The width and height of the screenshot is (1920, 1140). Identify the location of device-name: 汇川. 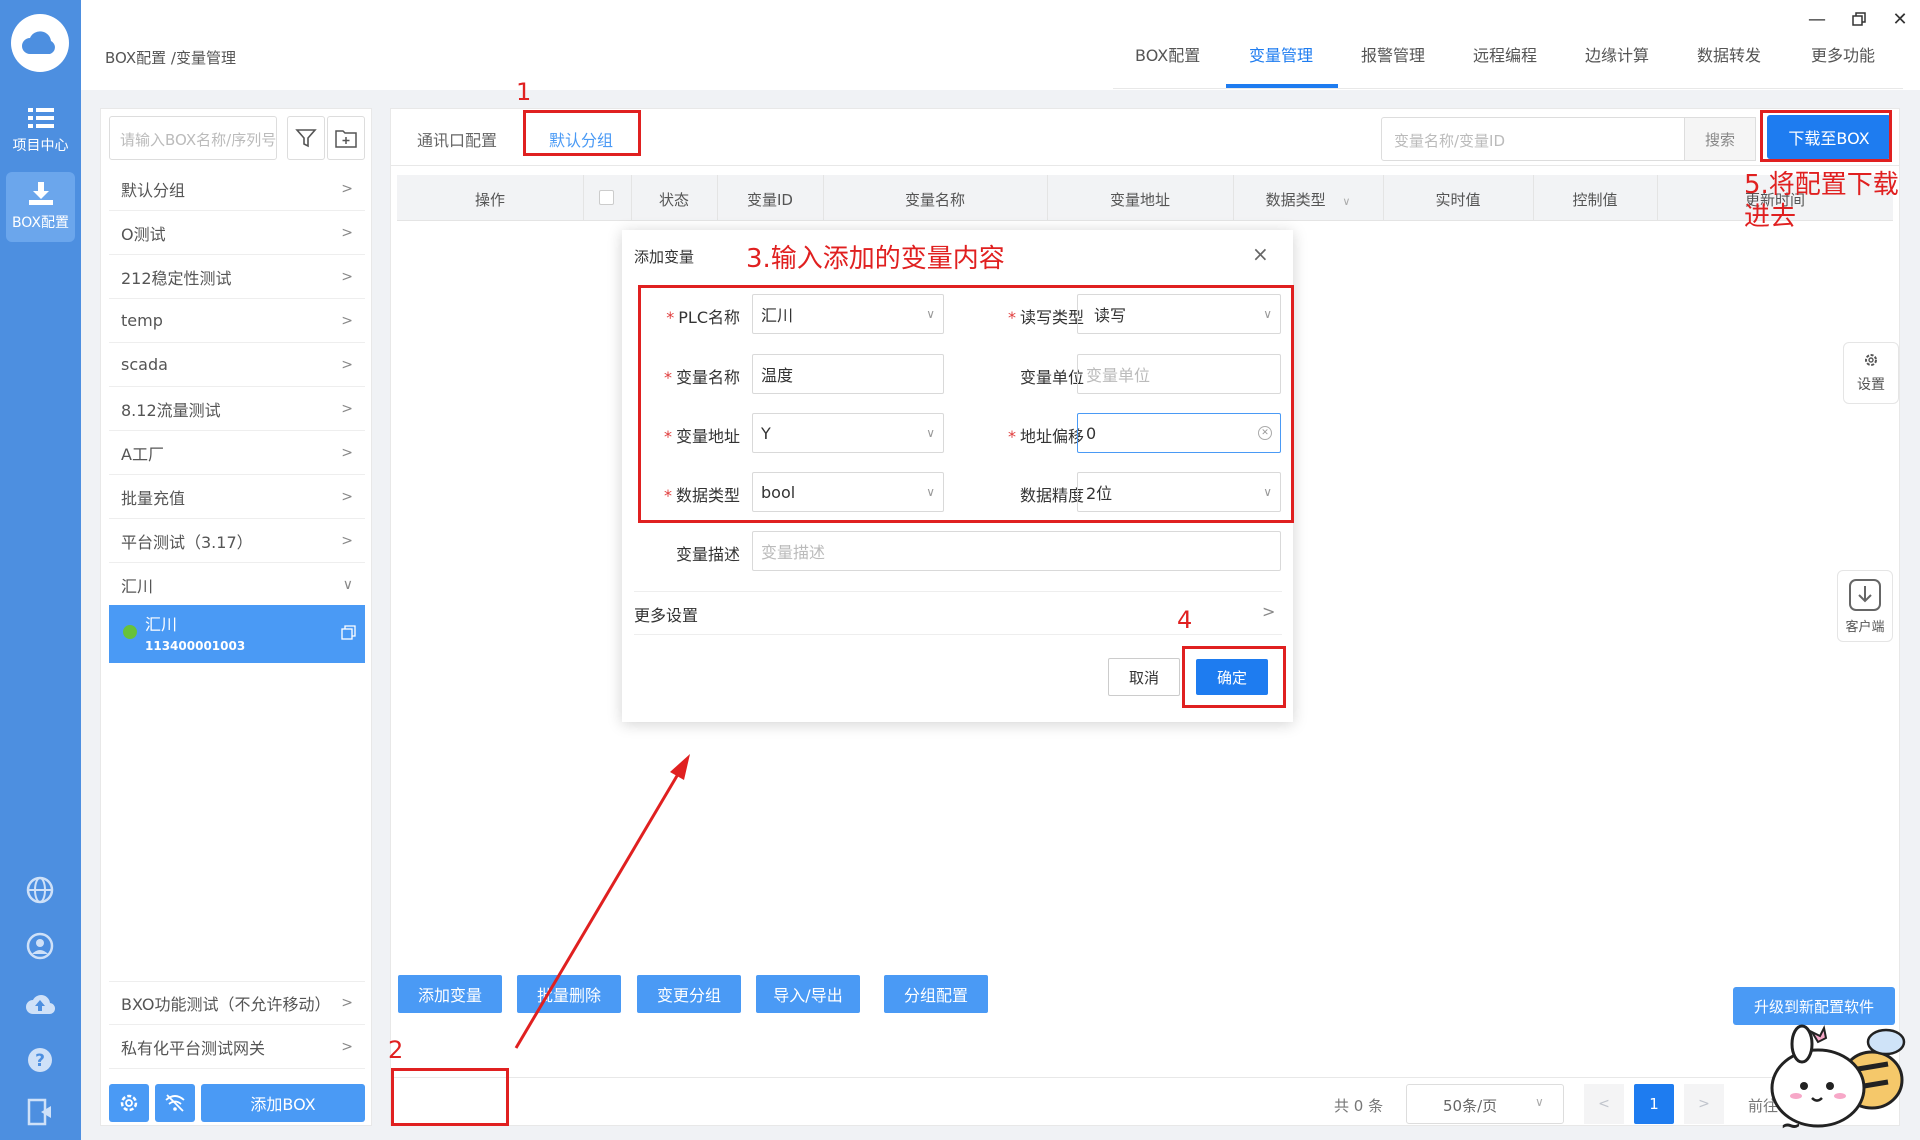
(161, 624).